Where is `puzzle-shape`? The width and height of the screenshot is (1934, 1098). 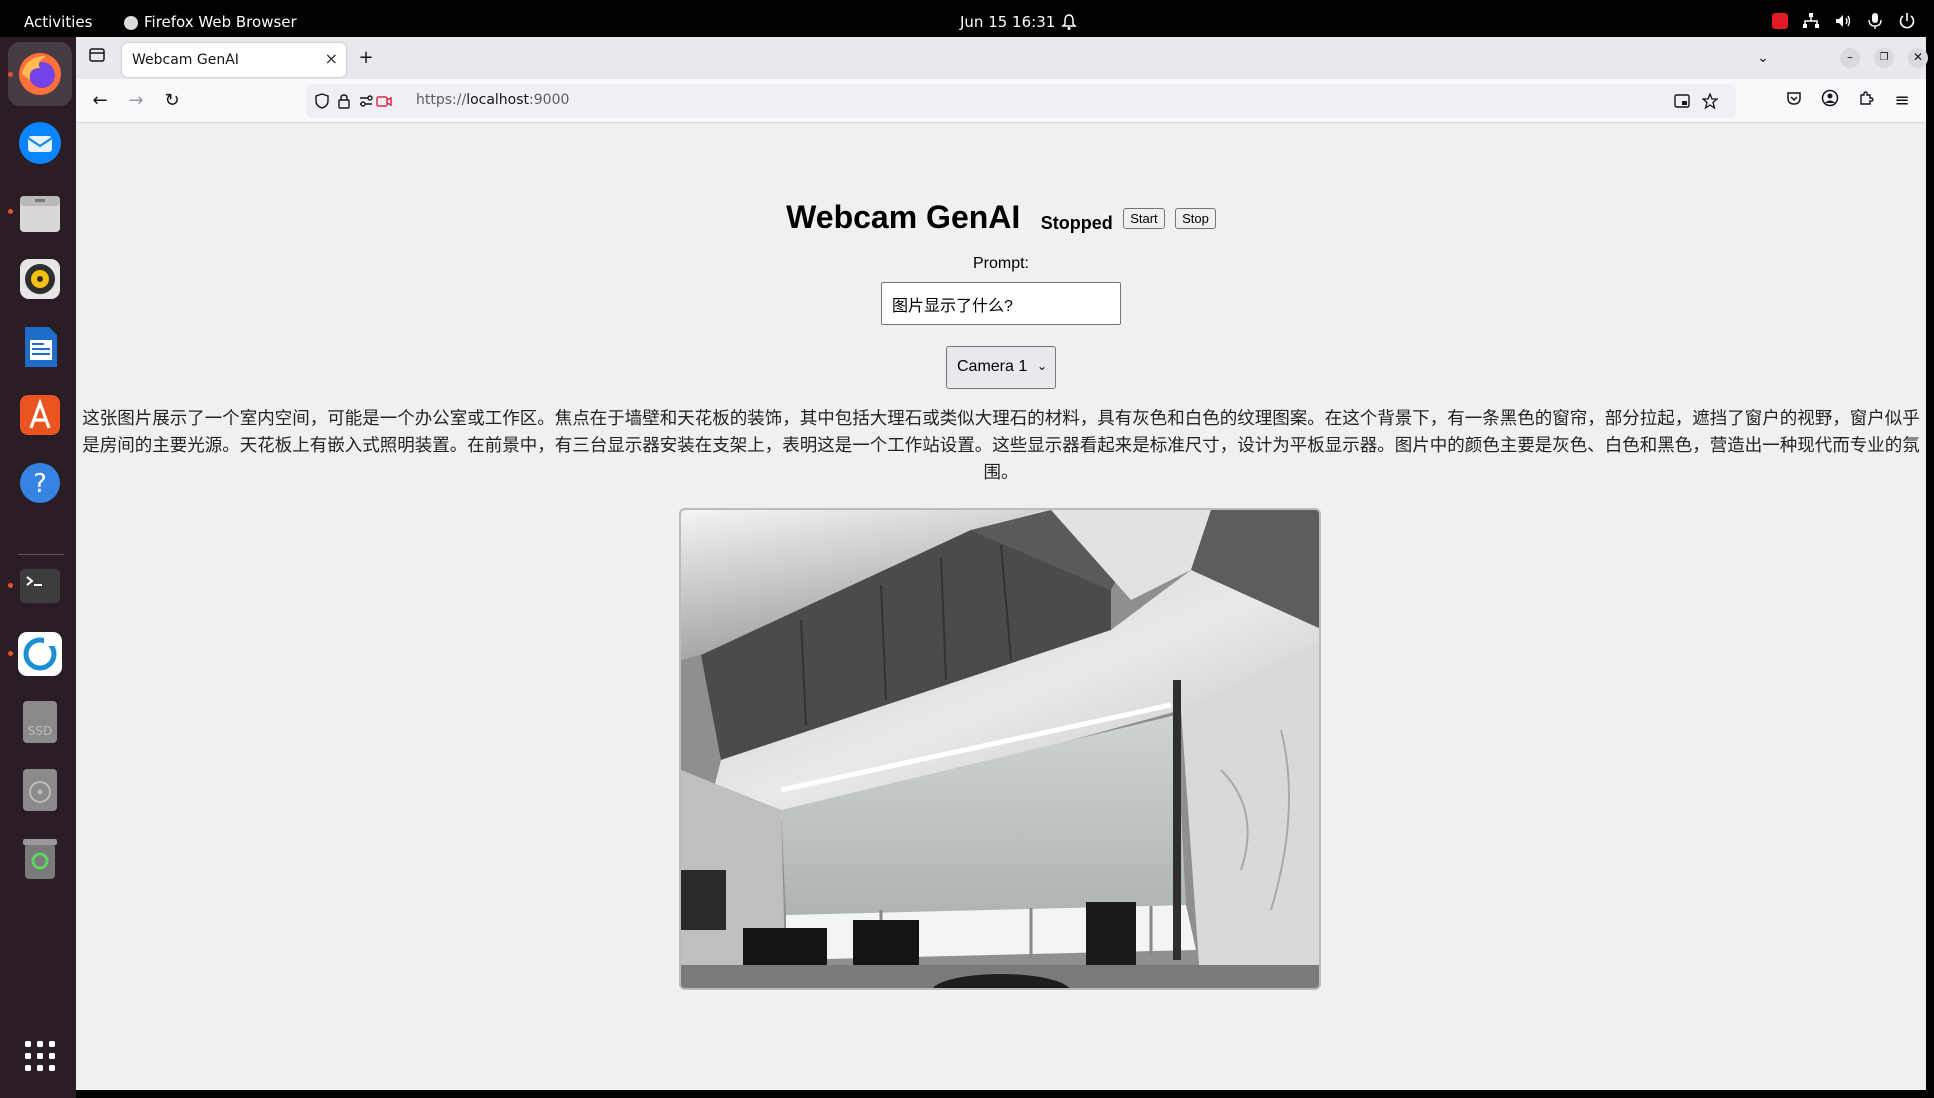 puzzle-shape is located at coordinates (1867, 98).